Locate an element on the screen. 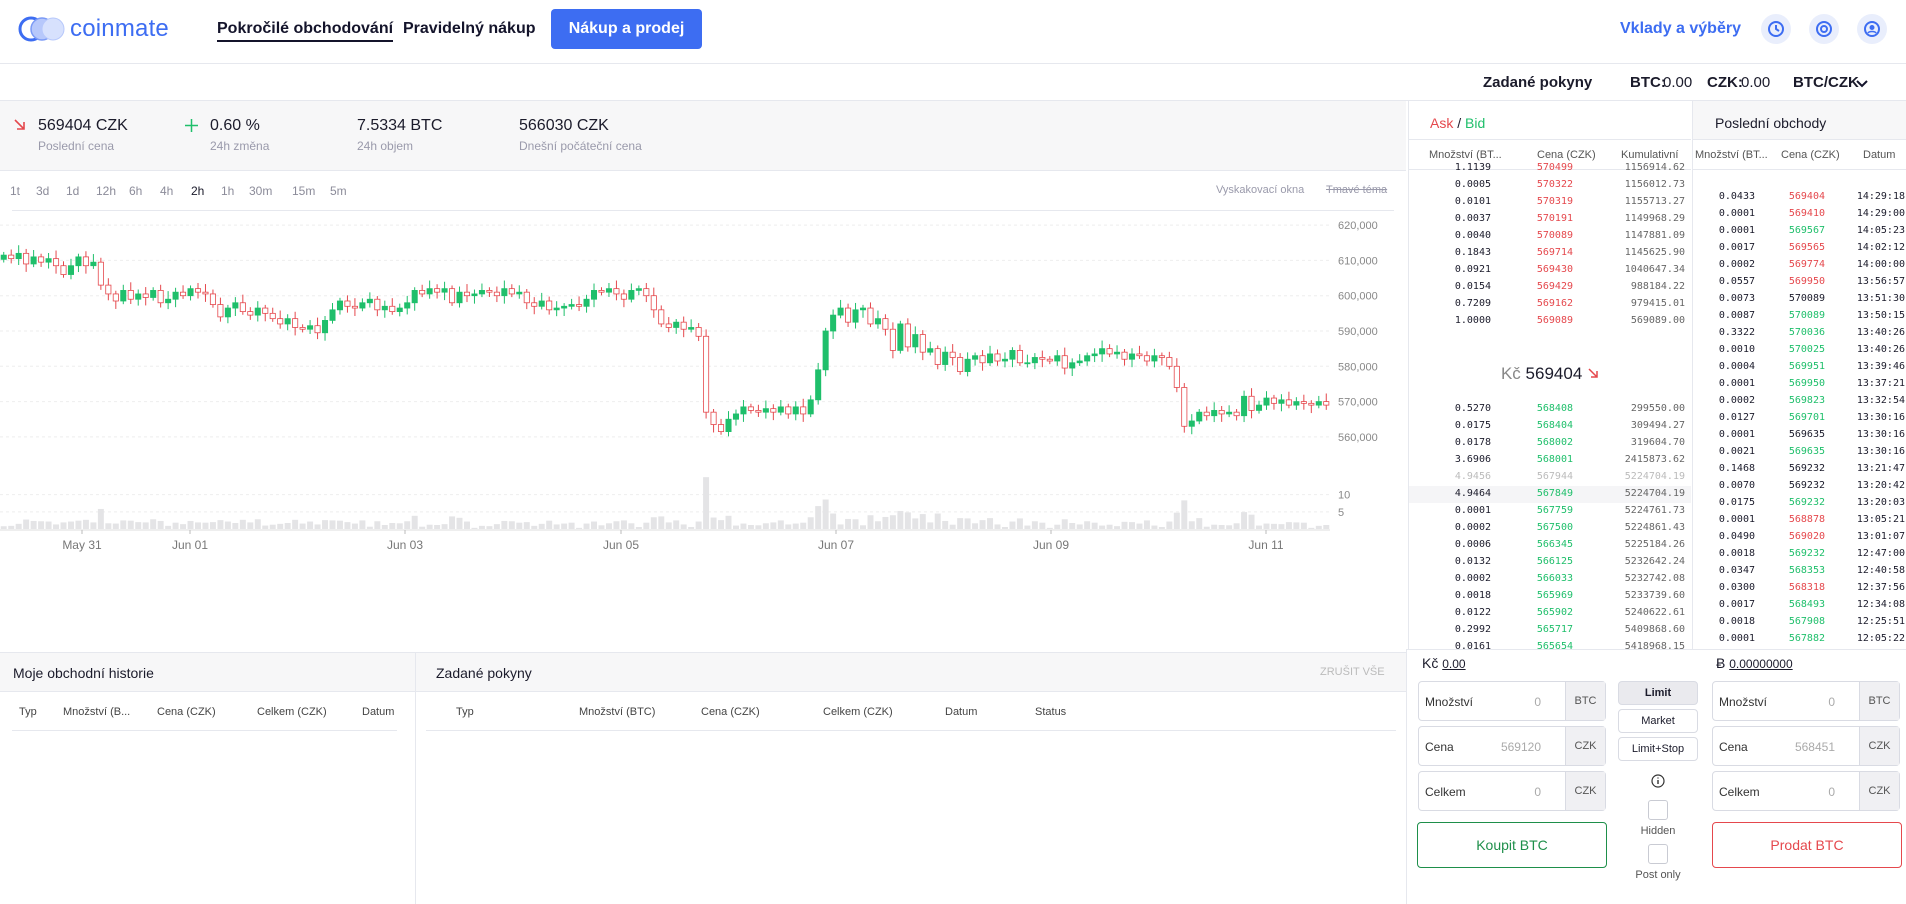 This screenshot has width=1906, height=904. ask-row: 0.1843 569714 1145625.90 is located at coordinates (1550, 253).